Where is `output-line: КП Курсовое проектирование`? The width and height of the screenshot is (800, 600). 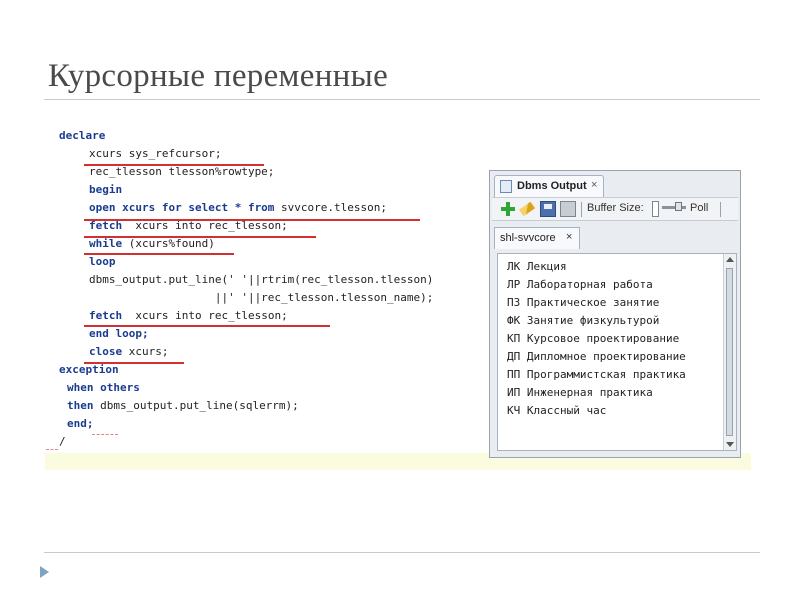
output-line: КП Курсовое проектирование is located at coordinates (593, 338).